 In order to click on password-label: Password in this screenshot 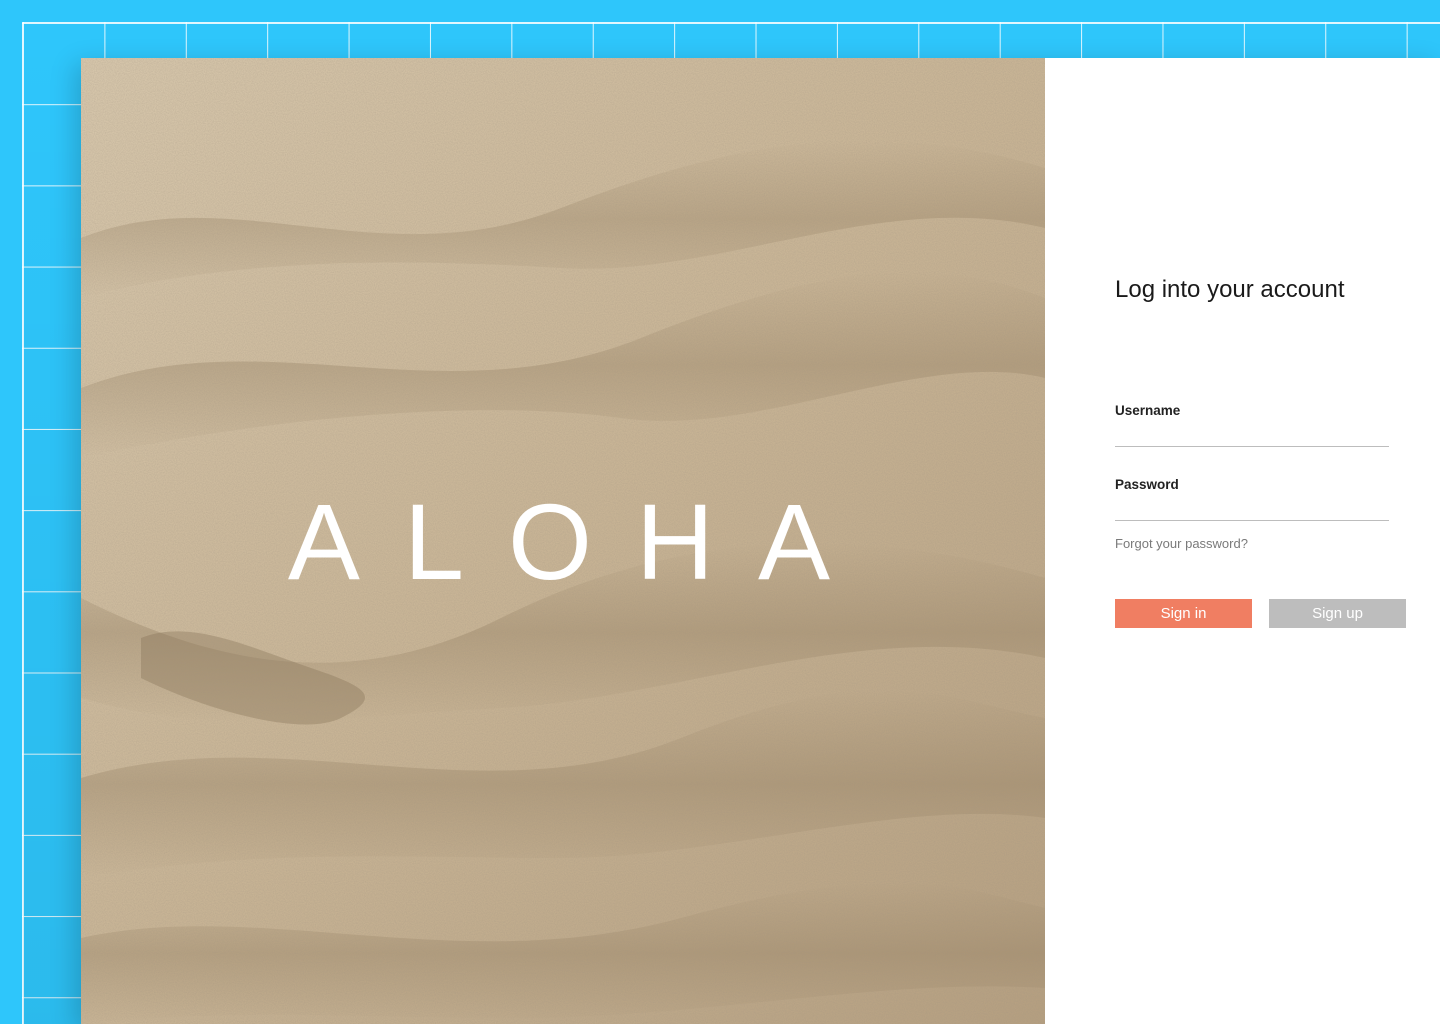, I will do `click(1147, 484)`.